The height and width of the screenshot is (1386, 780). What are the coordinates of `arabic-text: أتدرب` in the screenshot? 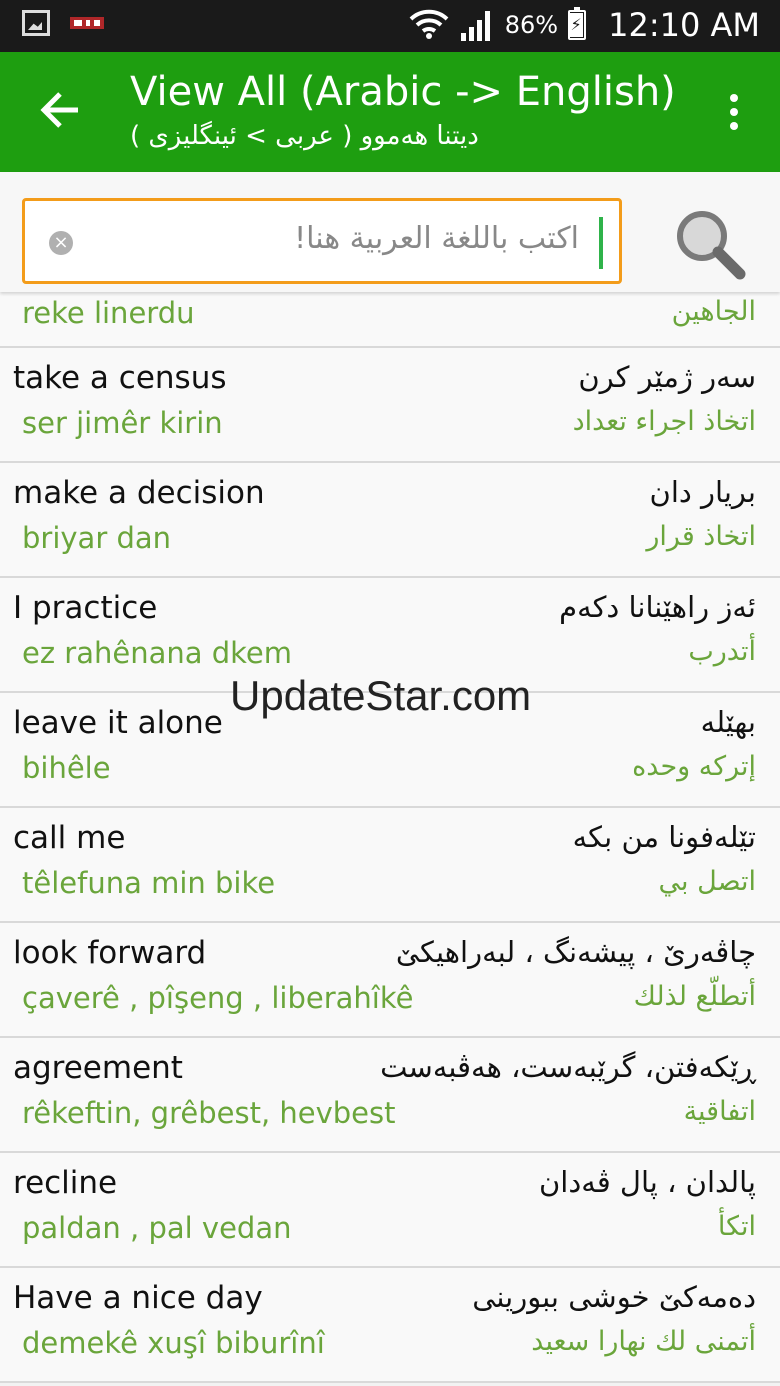 It's located at (722, 651).